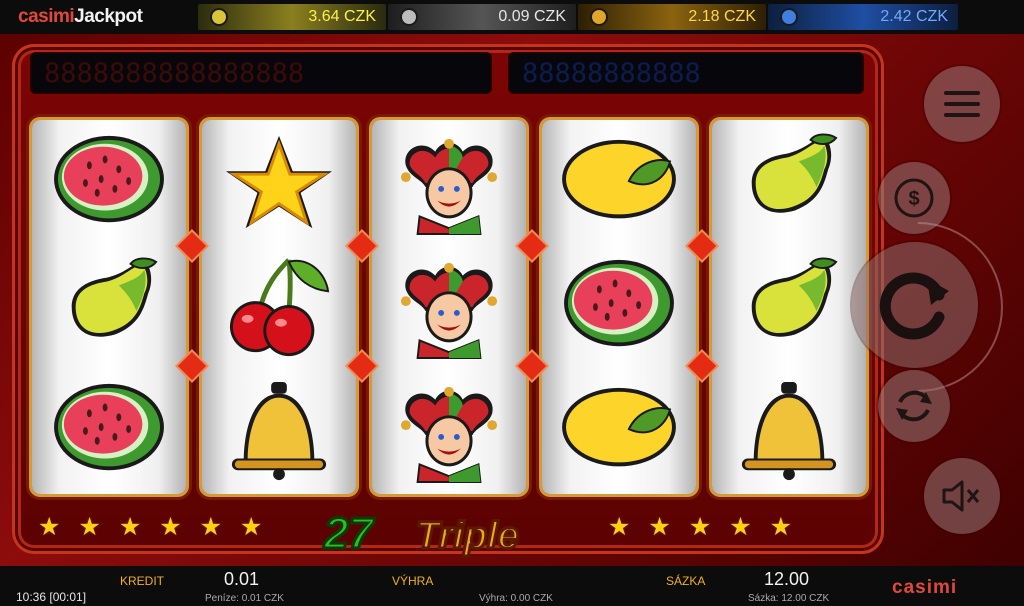  I want to click on led-digits: 8888888888888888, so click(174, 73).